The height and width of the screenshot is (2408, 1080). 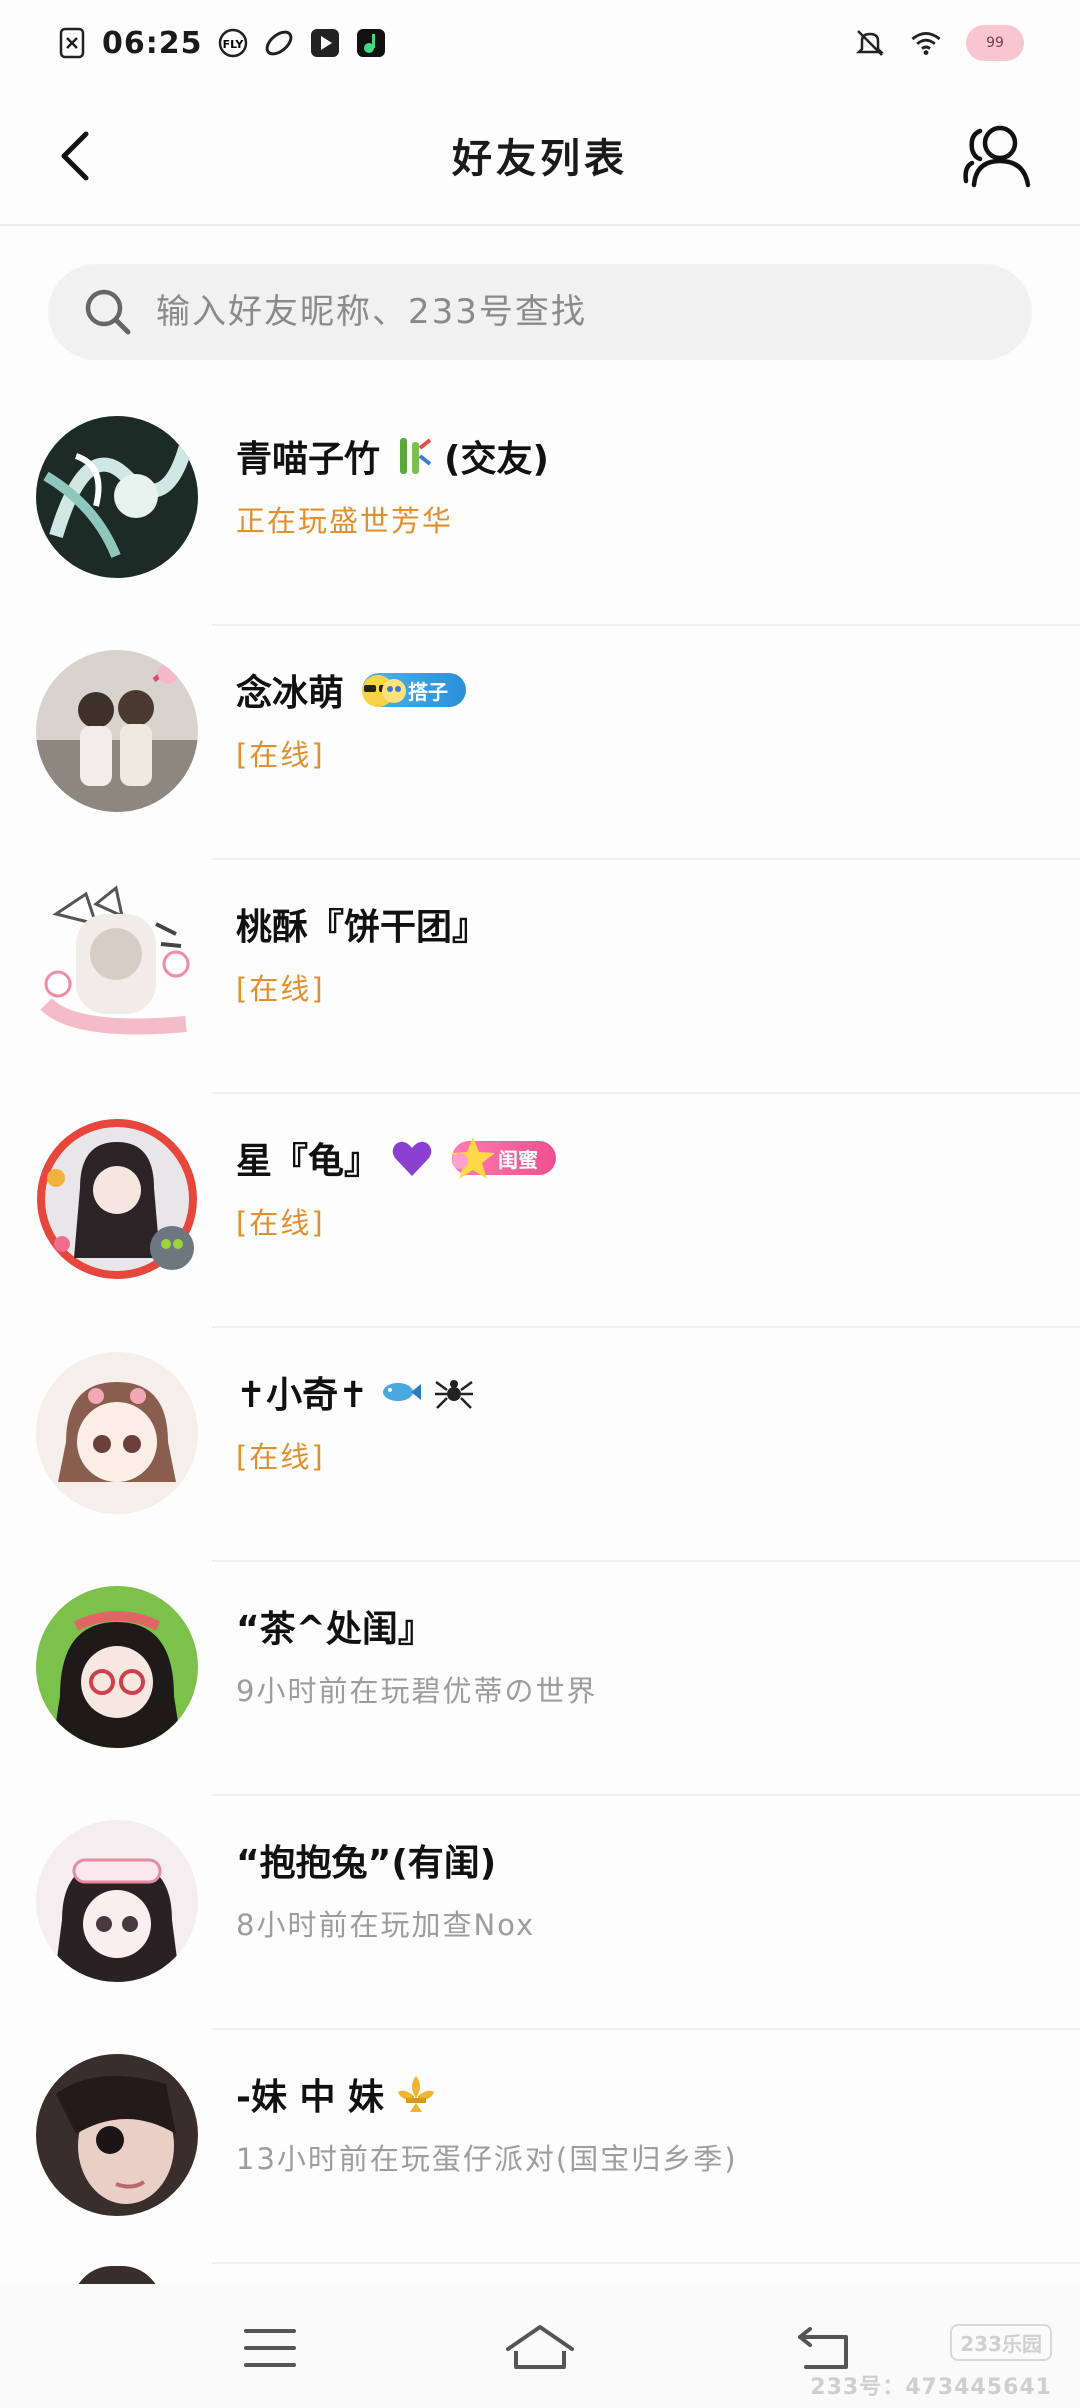 I want to click on watermark-logo: 233乐园, so click(x=1001, y=2342).